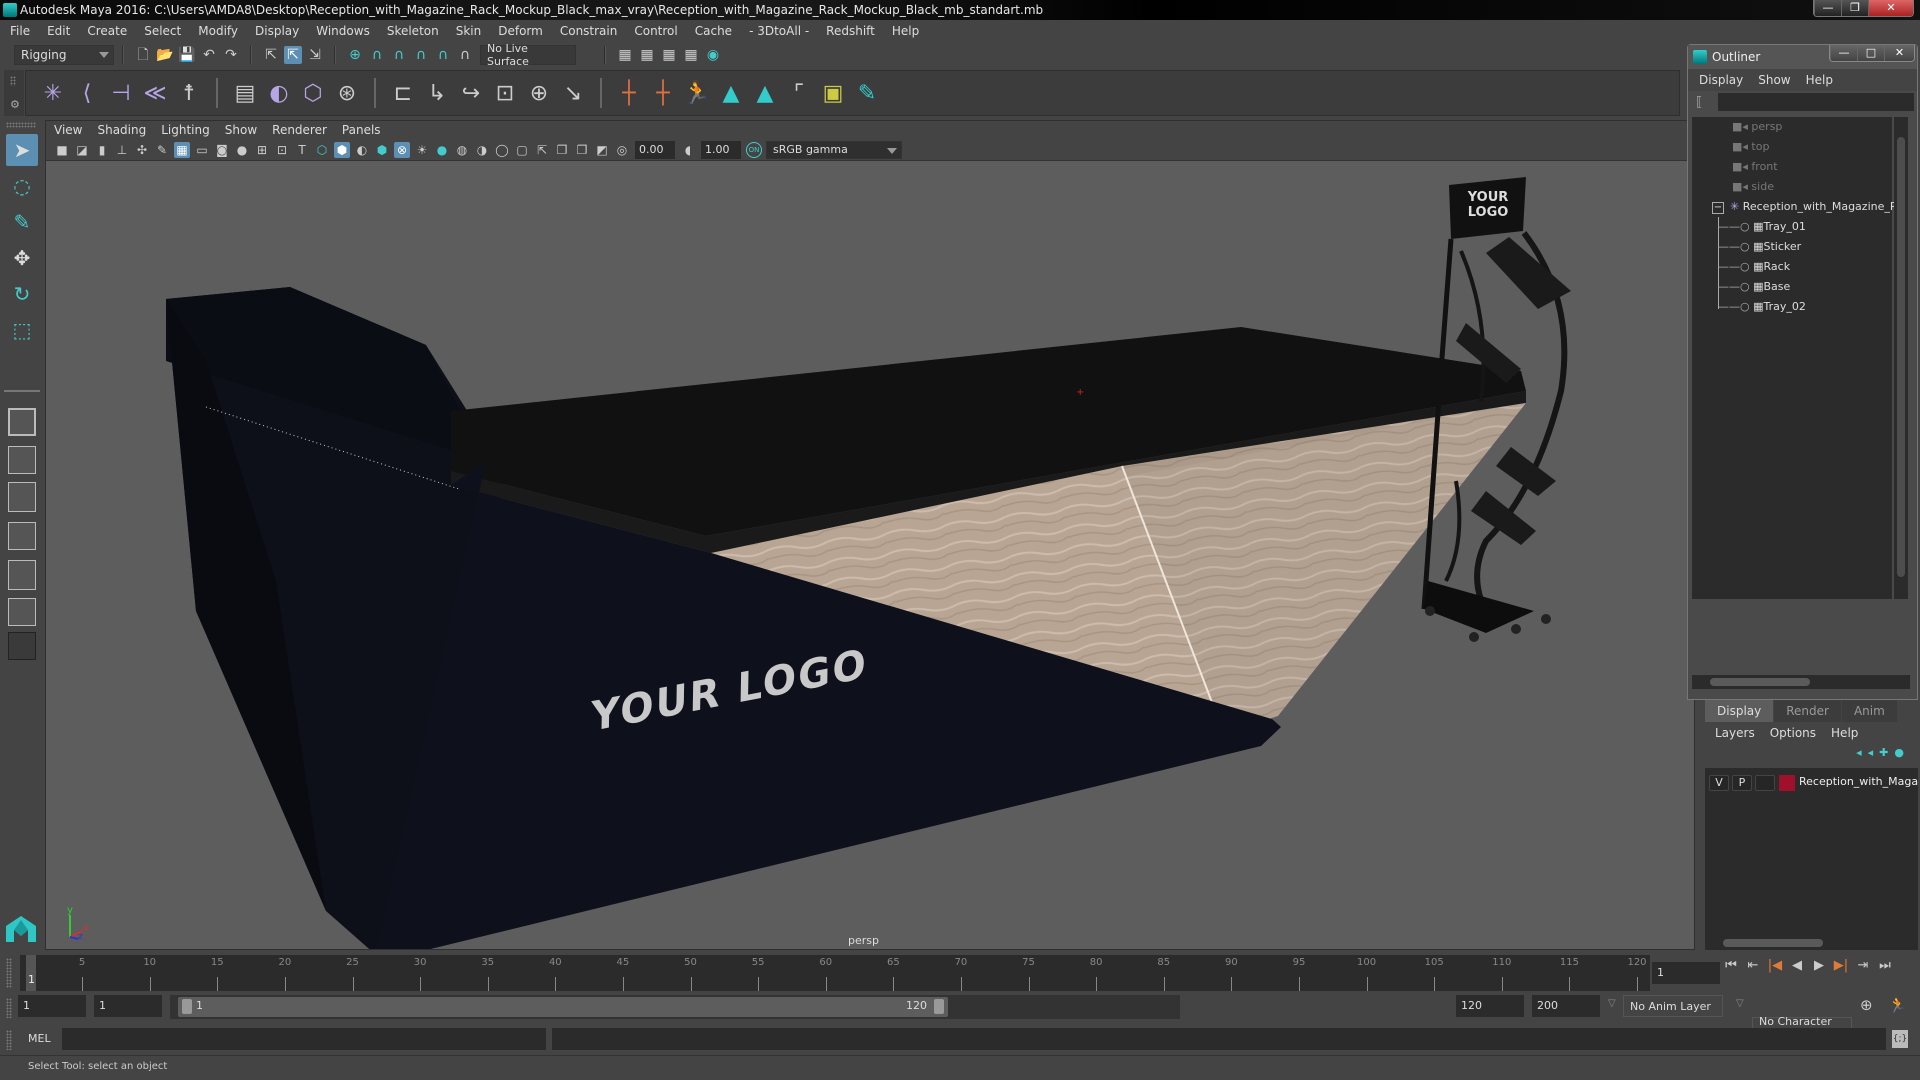  Describe the element at coordinates (143, 55) in the screenshot. I see `new-scene-icon: 🗋` at that location.